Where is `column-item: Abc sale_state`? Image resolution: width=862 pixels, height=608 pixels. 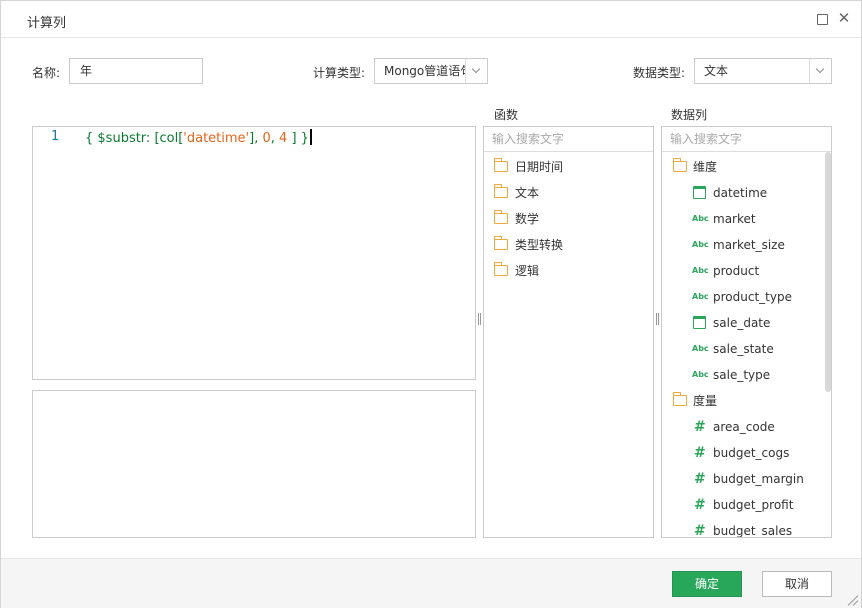 column-item: Abc sale_state is located at coordinates (746, 349).